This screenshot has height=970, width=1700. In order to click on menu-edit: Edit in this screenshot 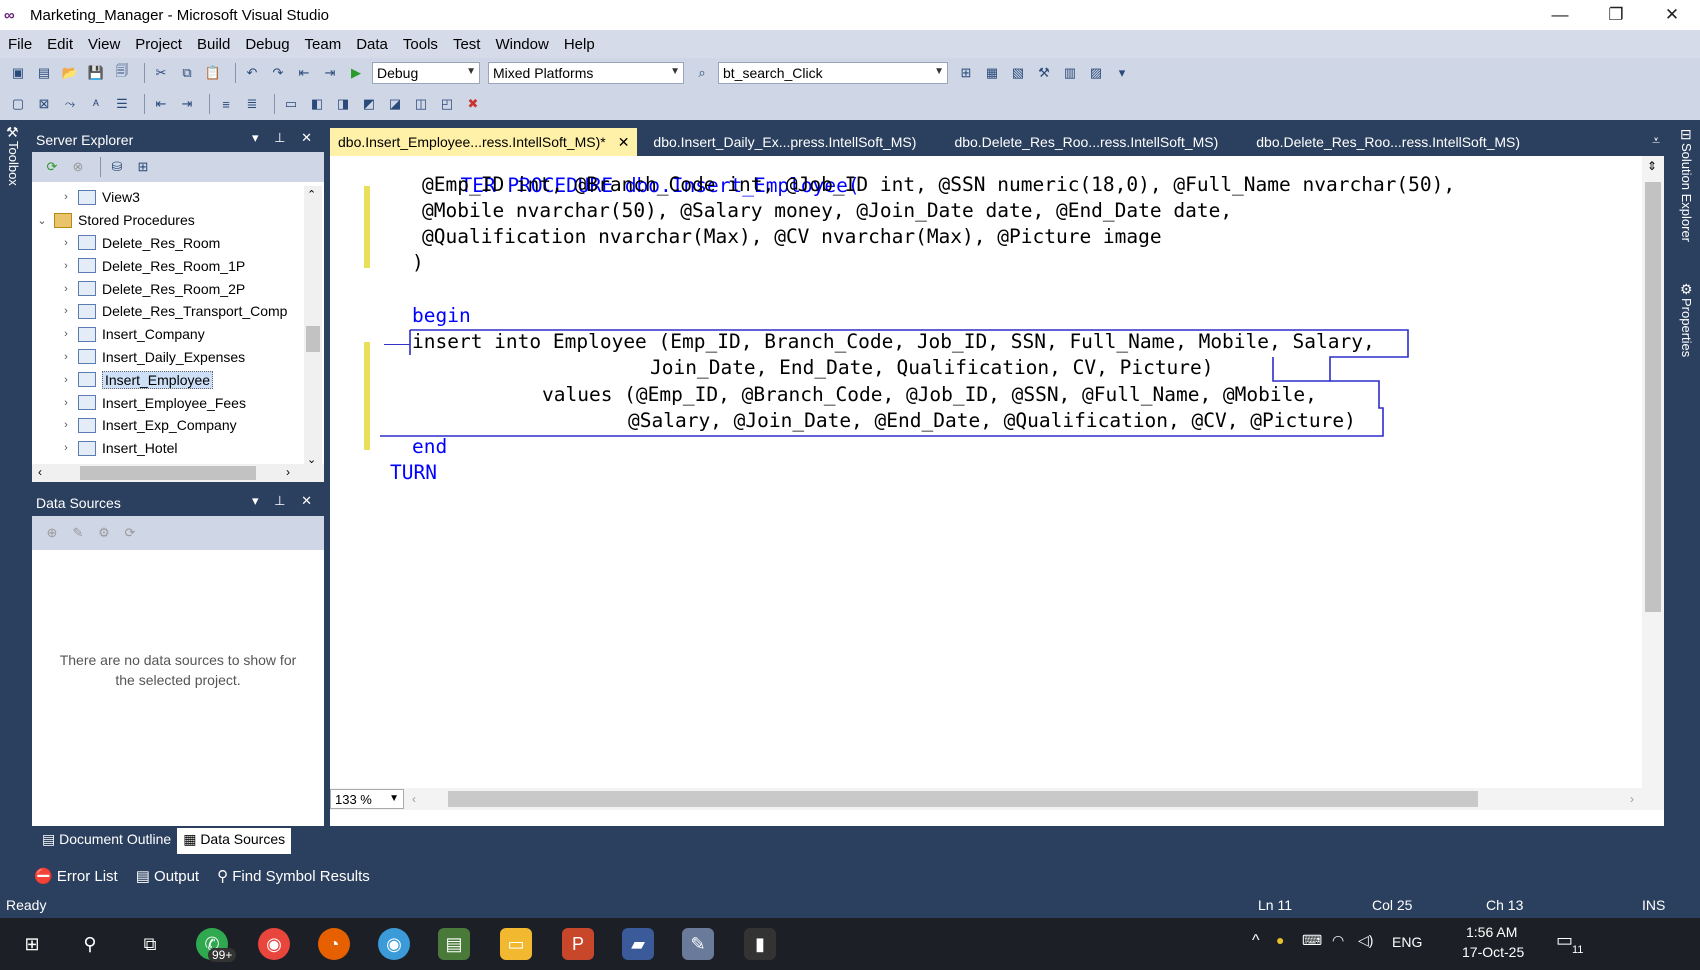, I will do `click(60, 44)`.